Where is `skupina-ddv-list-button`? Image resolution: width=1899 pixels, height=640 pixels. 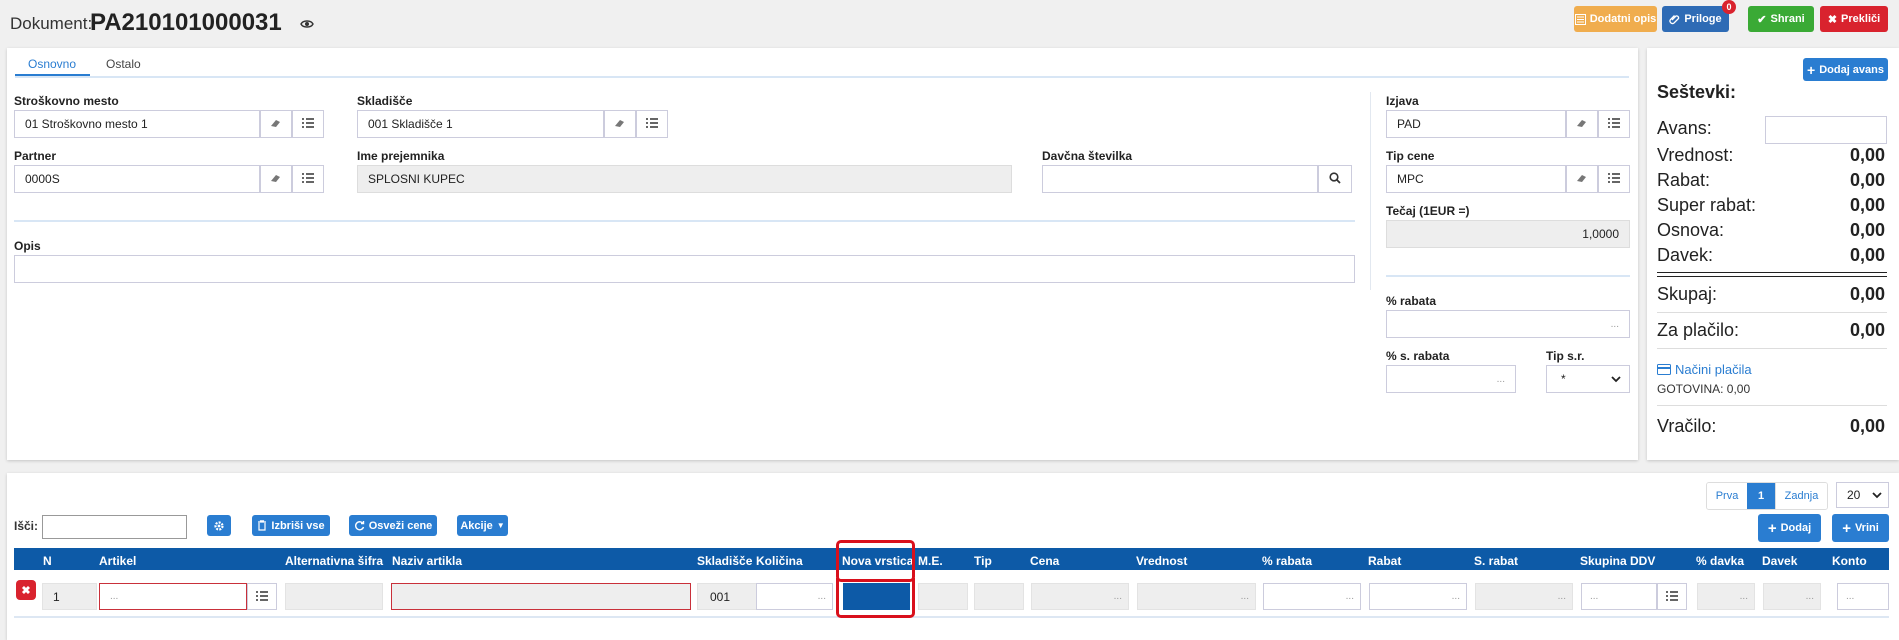
skupina-ddv-list-button is located at coordinates (1672, 596).